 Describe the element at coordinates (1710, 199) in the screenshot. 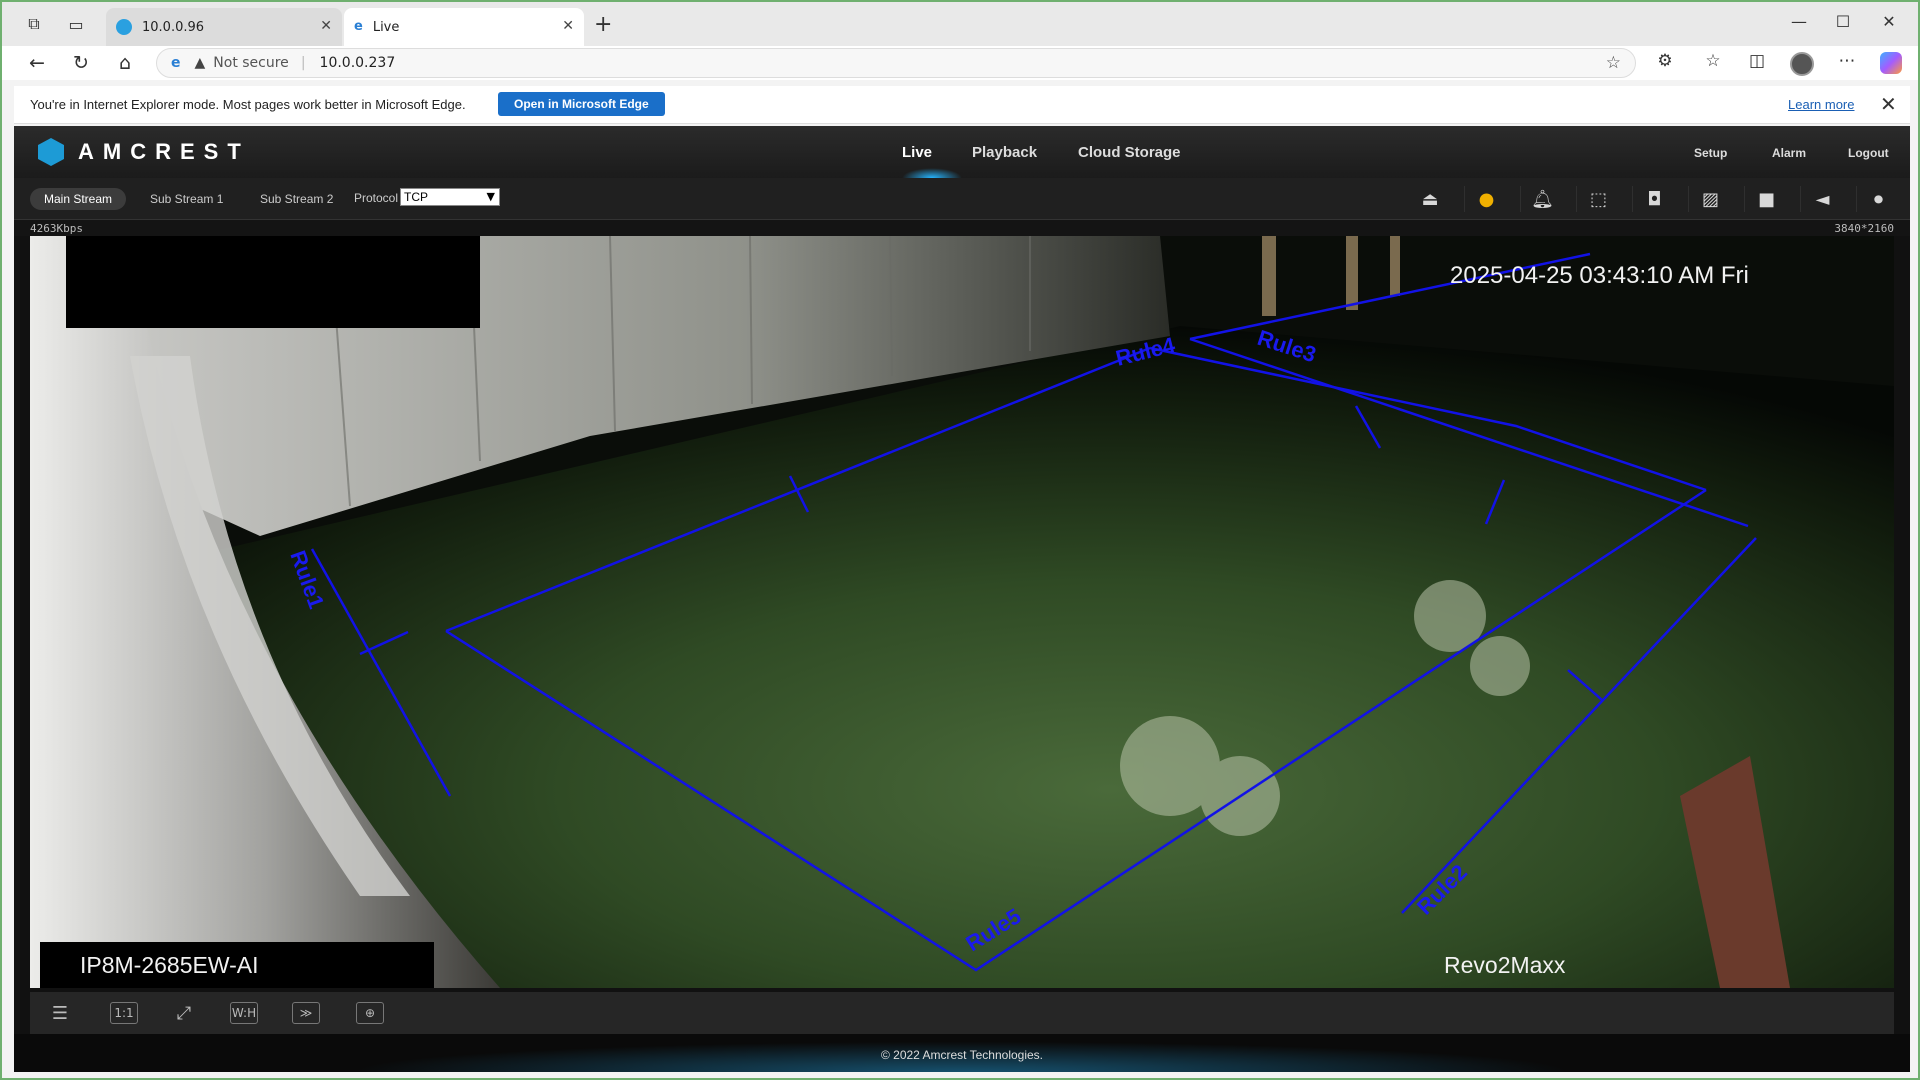

I see `image-icon: ▨` at that location.